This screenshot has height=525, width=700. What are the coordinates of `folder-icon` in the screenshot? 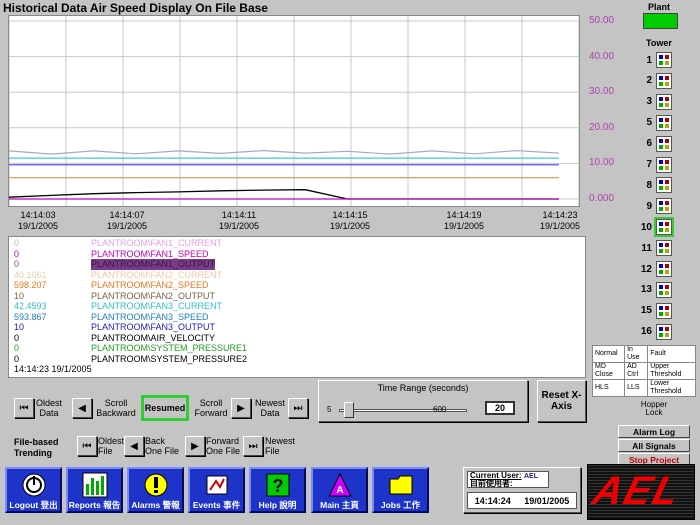 It's located at (401, 485).